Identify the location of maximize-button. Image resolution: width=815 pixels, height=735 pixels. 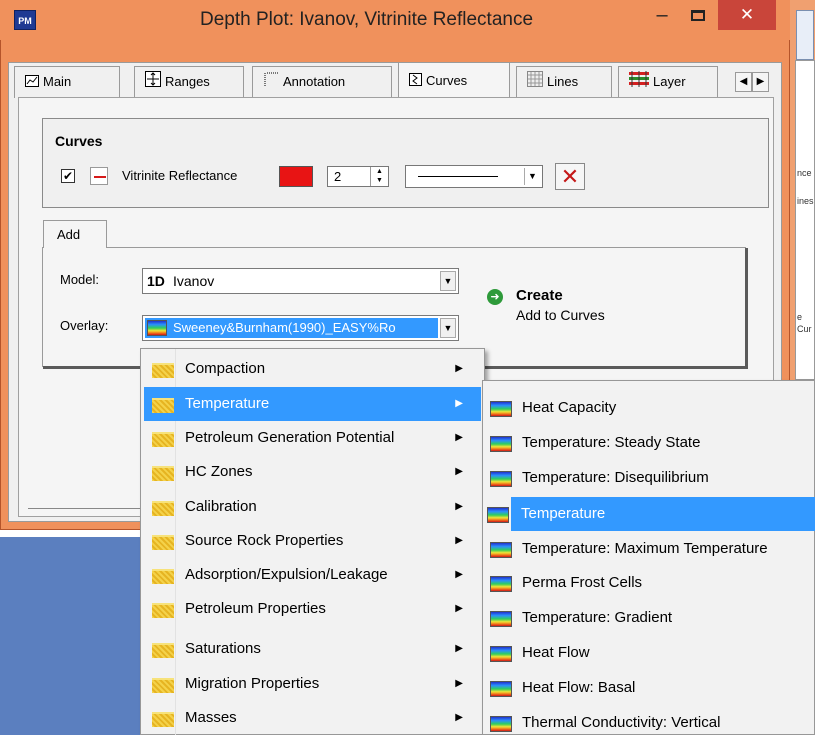
(698, 17).